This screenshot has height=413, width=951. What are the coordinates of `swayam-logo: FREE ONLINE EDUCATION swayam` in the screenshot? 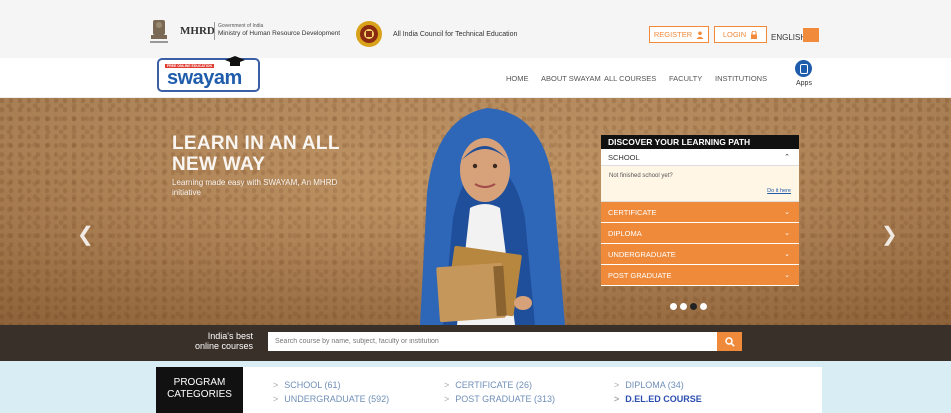 It's located at (208, 74).